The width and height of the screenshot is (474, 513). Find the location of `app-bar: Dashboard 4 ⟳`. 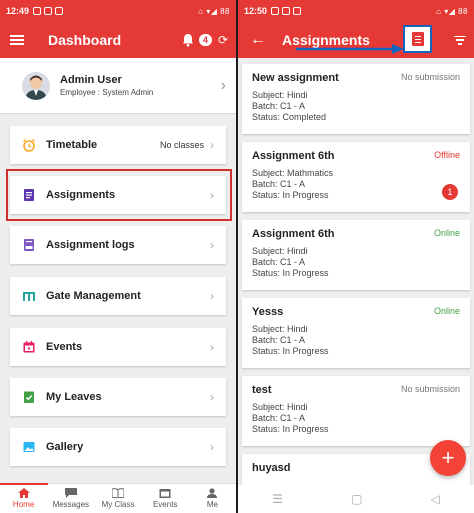

app-bar: Dashboard 4 ⟳ is located at coordinates (118, 40).